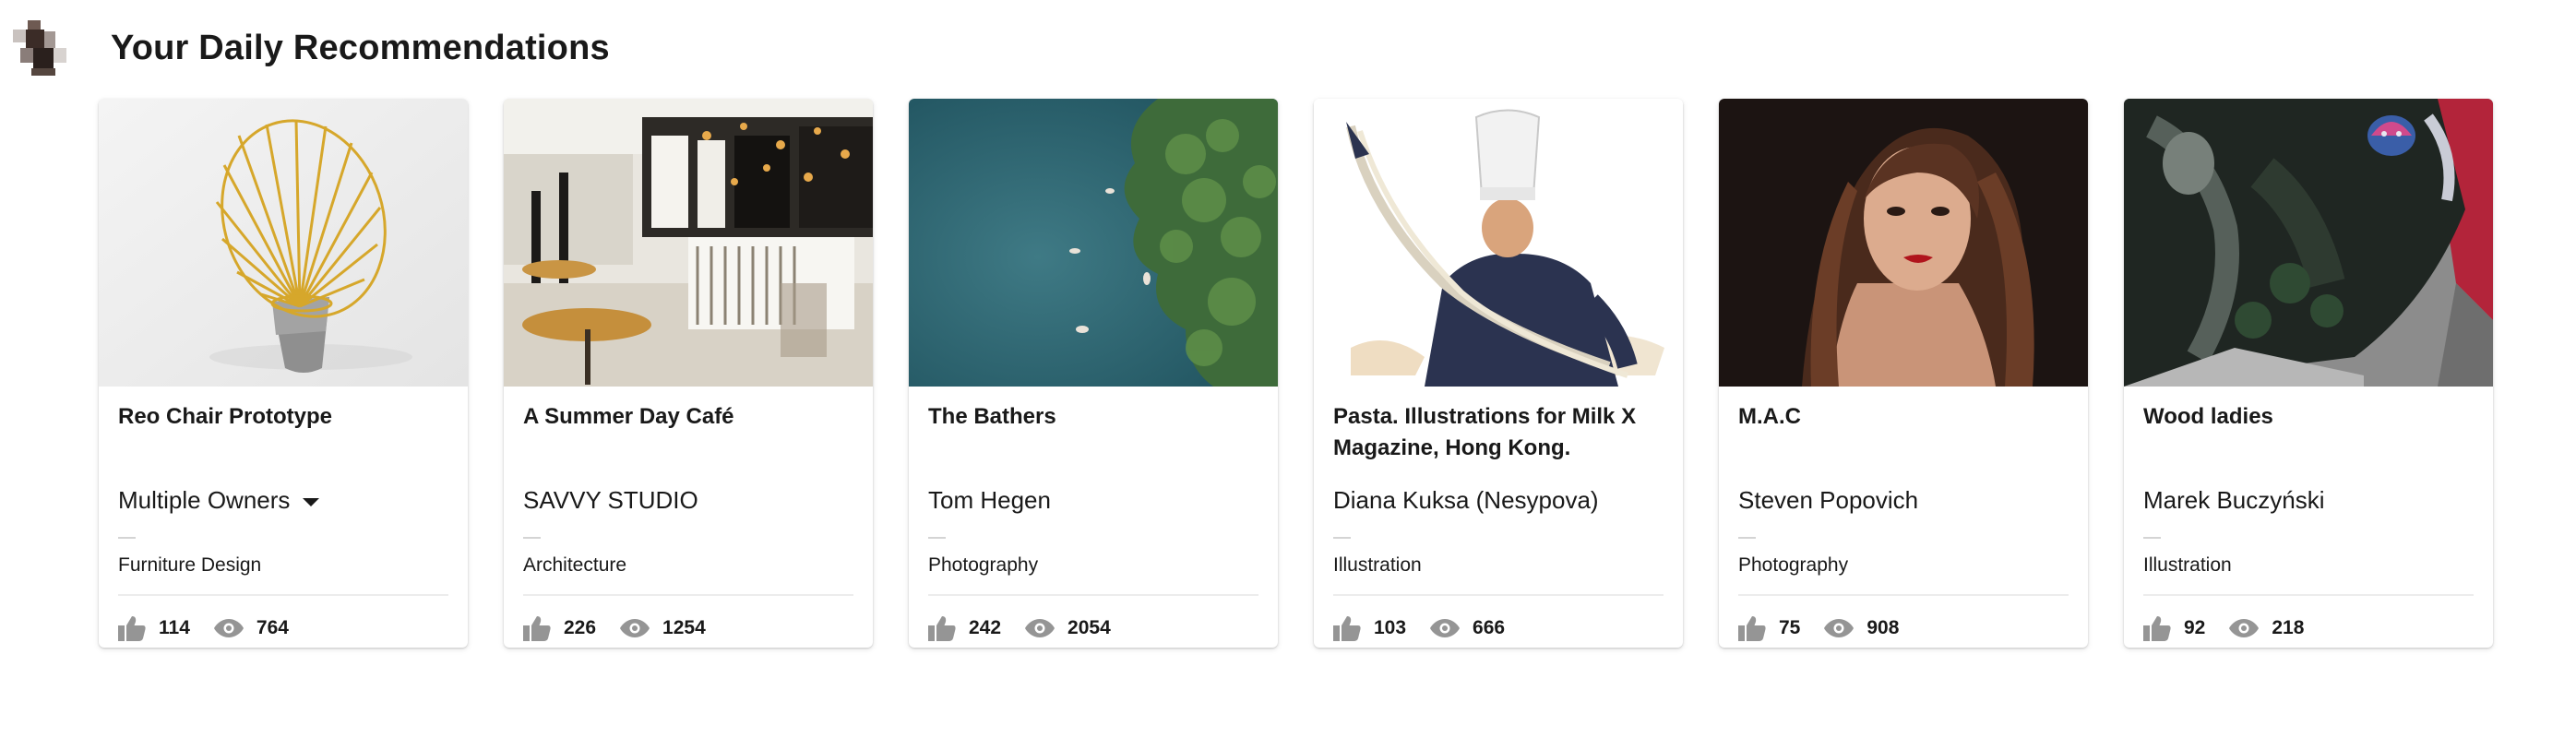  I want to click on appreciations-stat: 242, so click(965, 628).